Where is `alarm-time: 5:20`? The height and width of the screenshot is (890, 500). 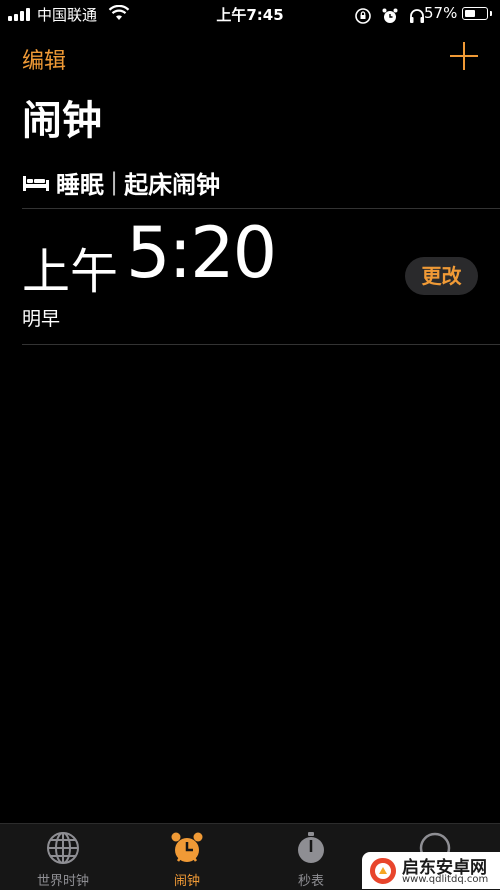
alarm-time: 5:20 is located at coordinates (201, 253).